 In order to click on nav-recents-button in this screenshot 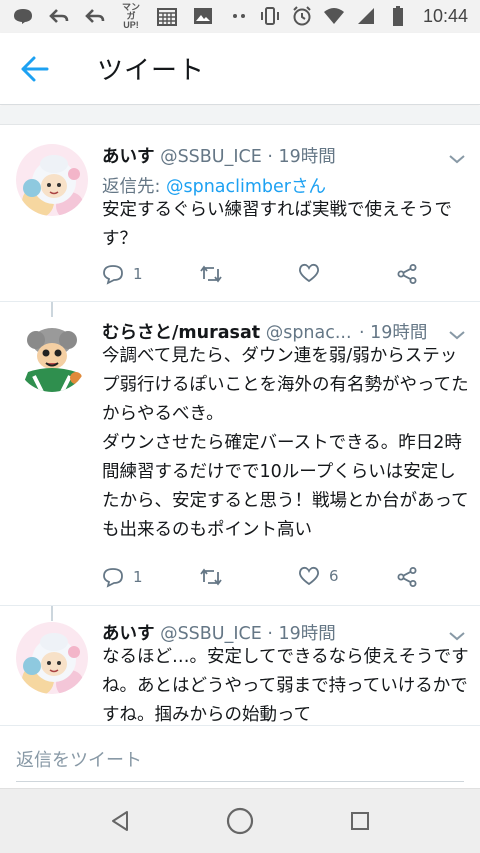, I will do `click(360, 821)`.